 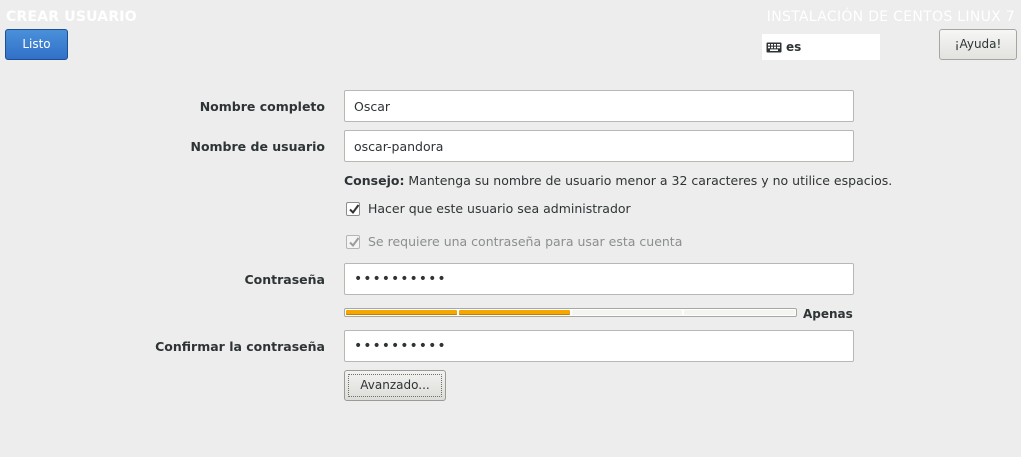 I want to click on require-password-checkbox, so click(x=353, y=242).